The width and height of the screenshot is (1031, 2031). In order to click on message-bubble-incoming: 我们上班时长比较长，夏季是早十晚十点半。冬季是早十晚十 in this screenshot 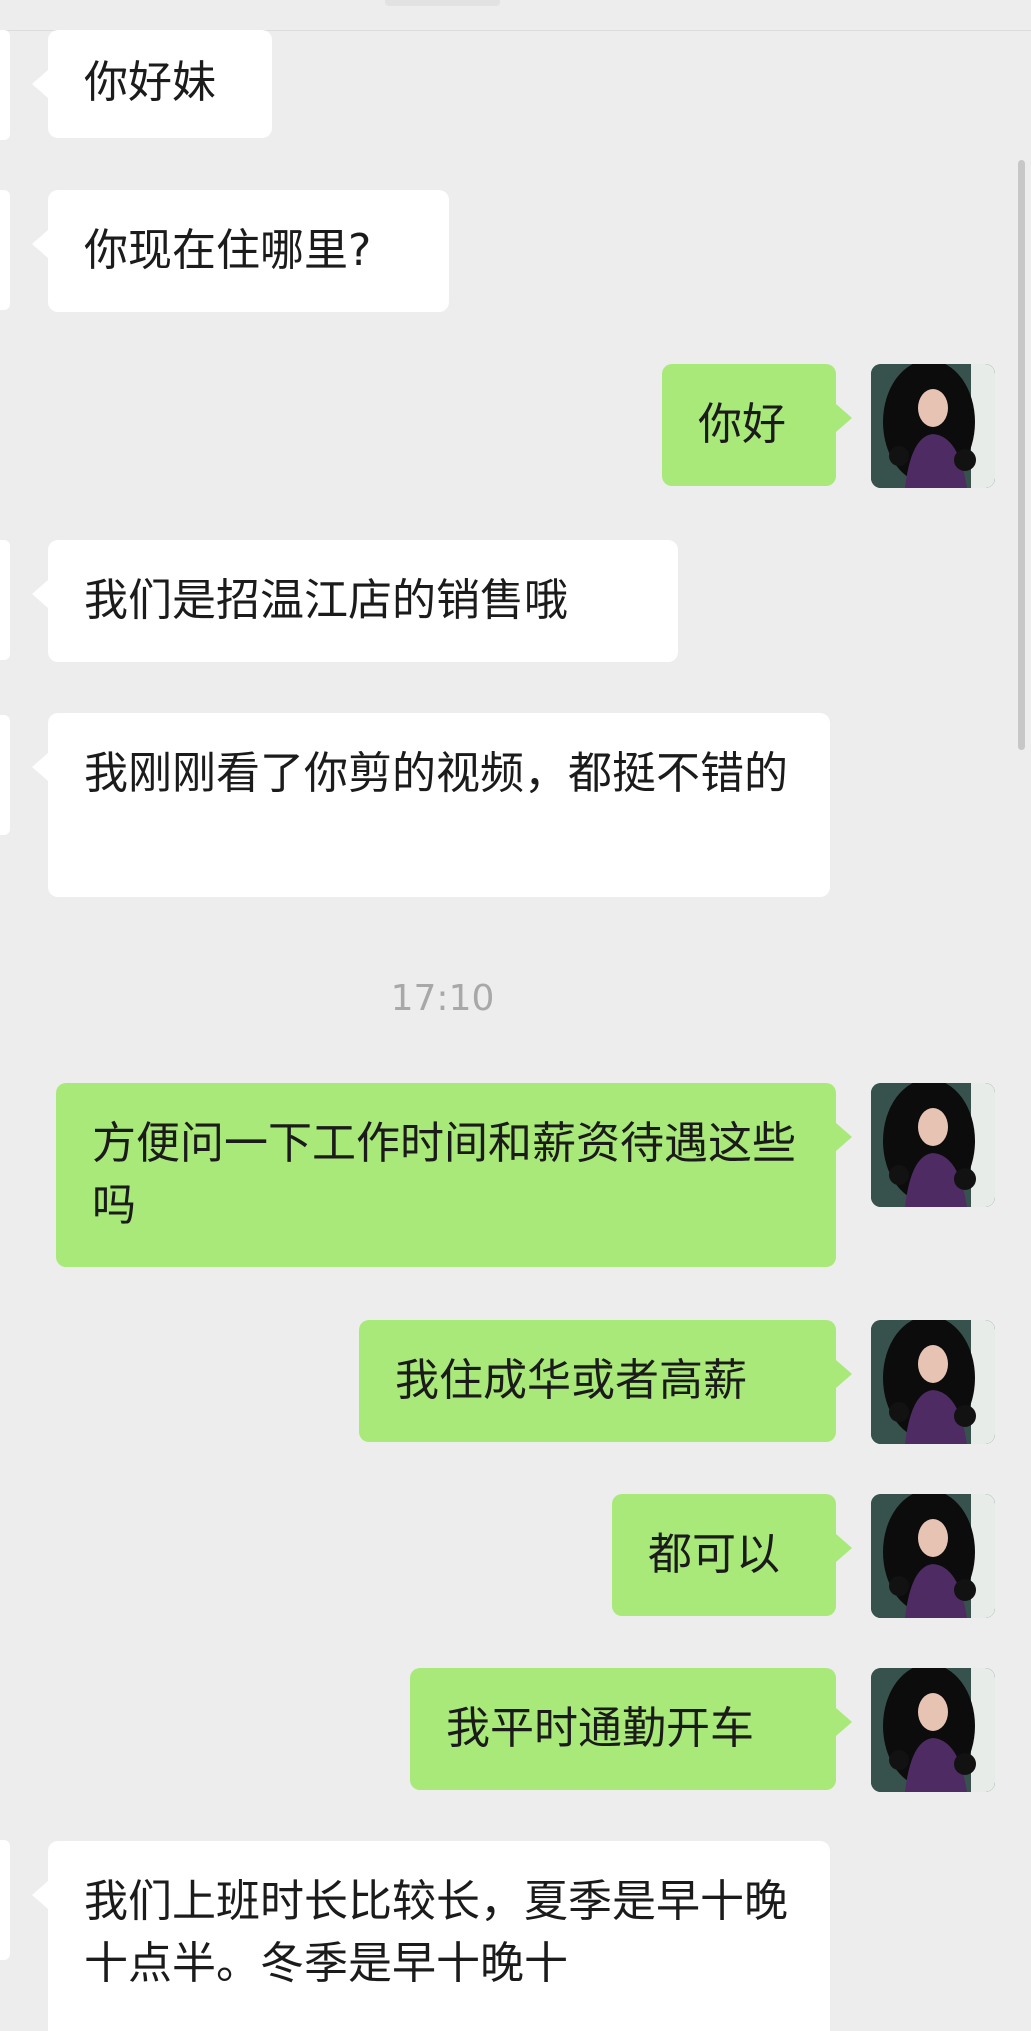, I will do `click(431, 1936)`.